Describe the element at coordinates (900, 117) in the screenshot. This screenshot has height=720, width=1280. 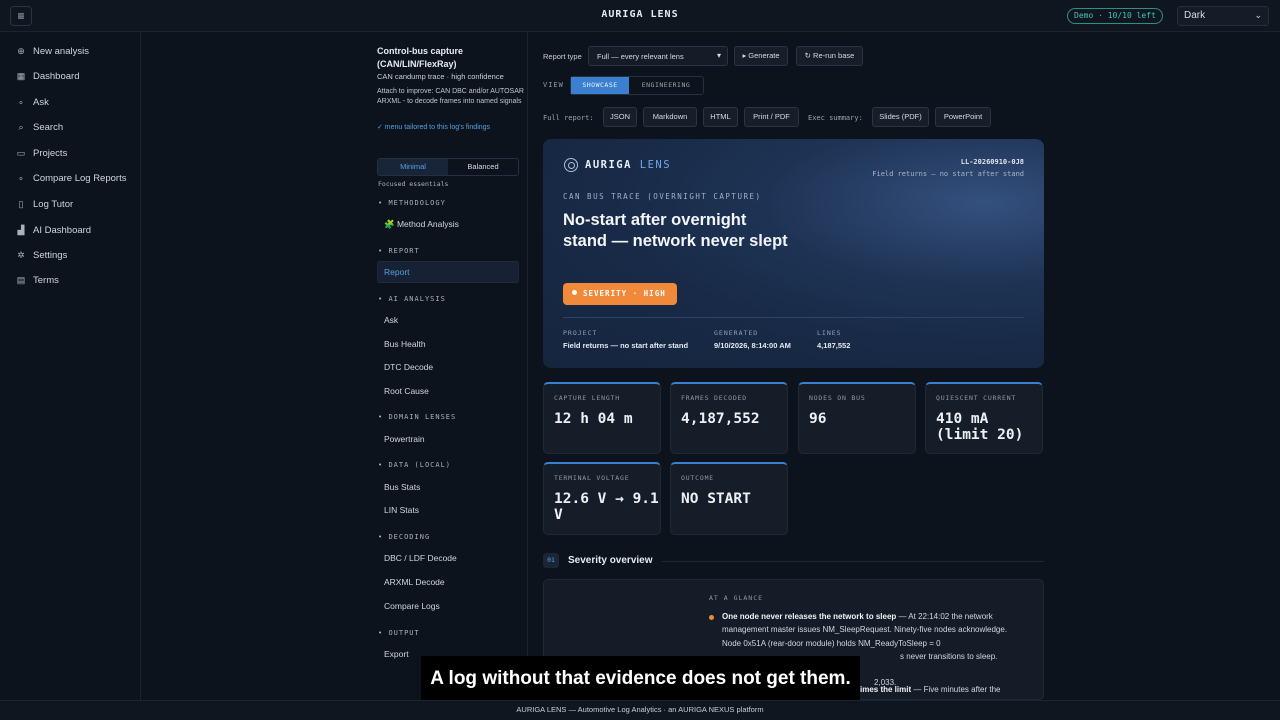
I see `slides-pdf-button: Slides (PDF)` at that location.